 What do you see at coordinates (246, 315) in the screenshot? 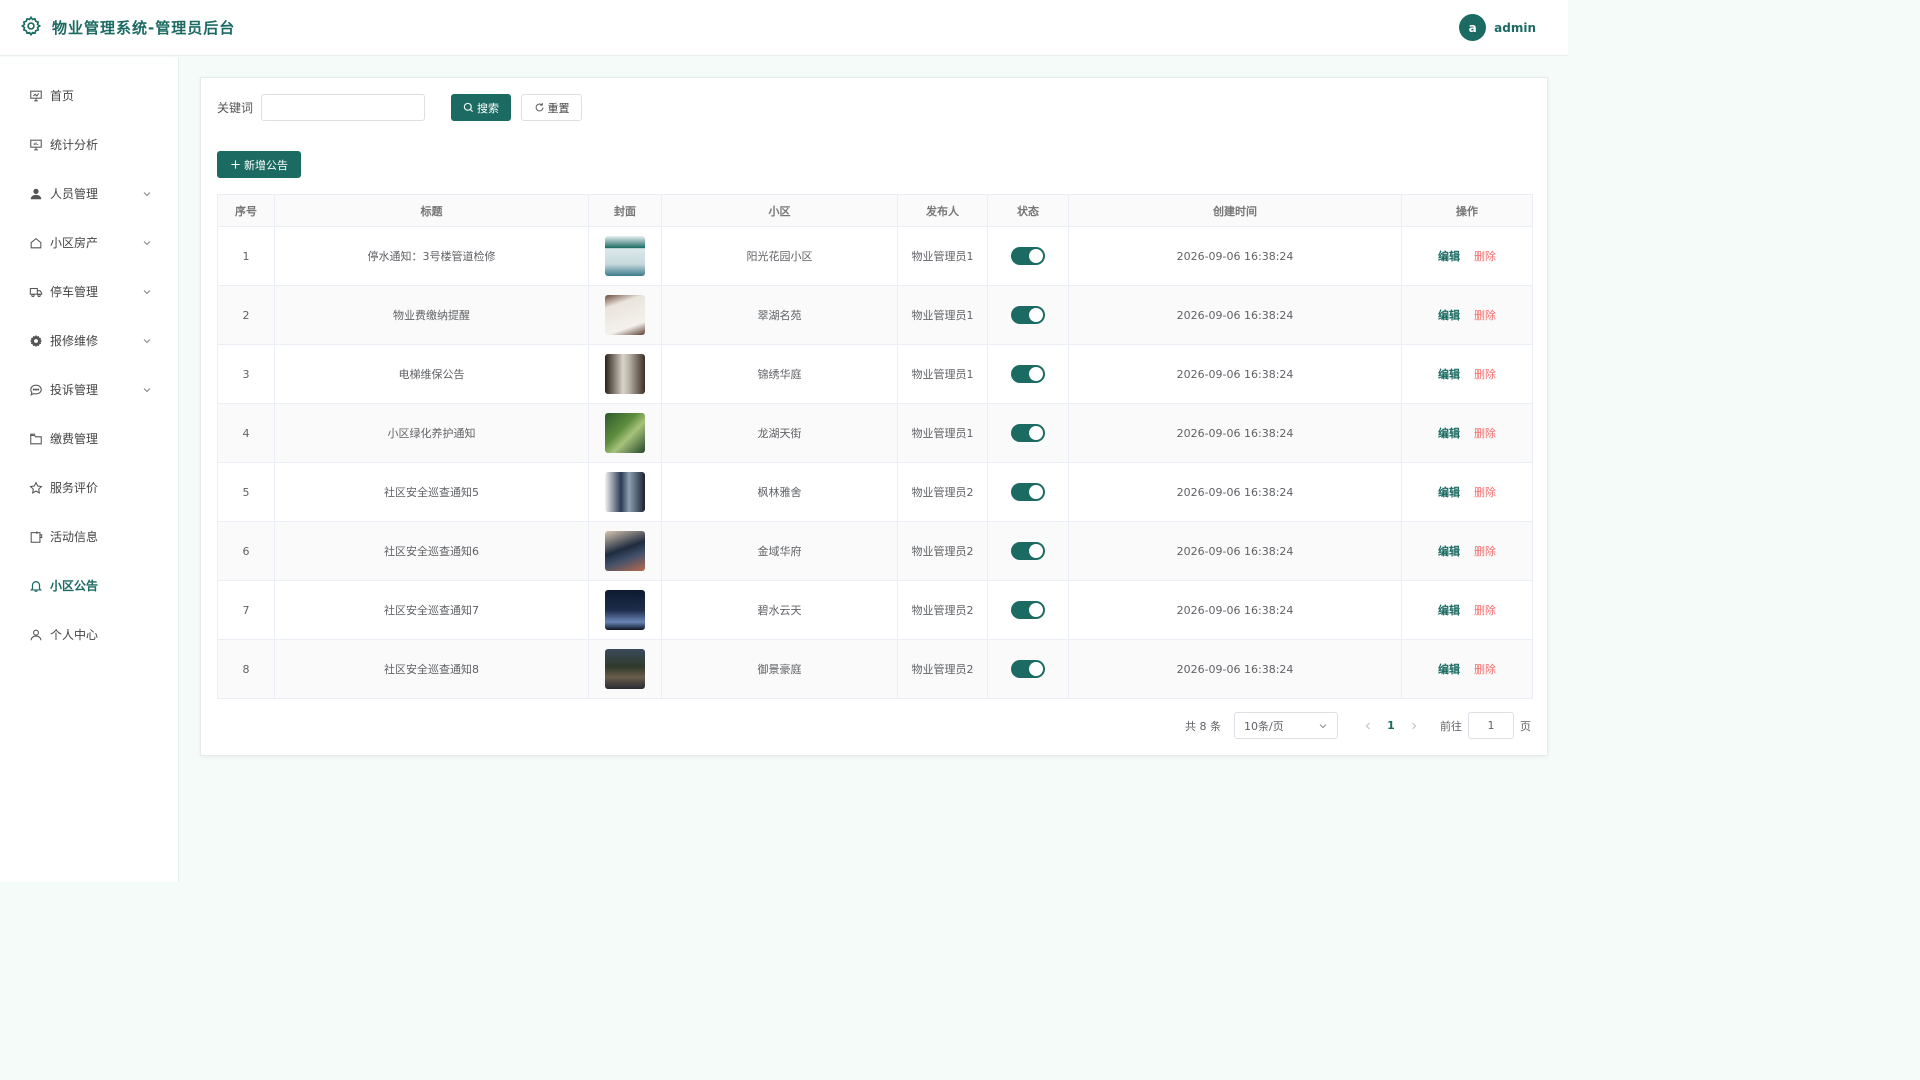
I see `row-index: 2` at bounding box center [246, 315].